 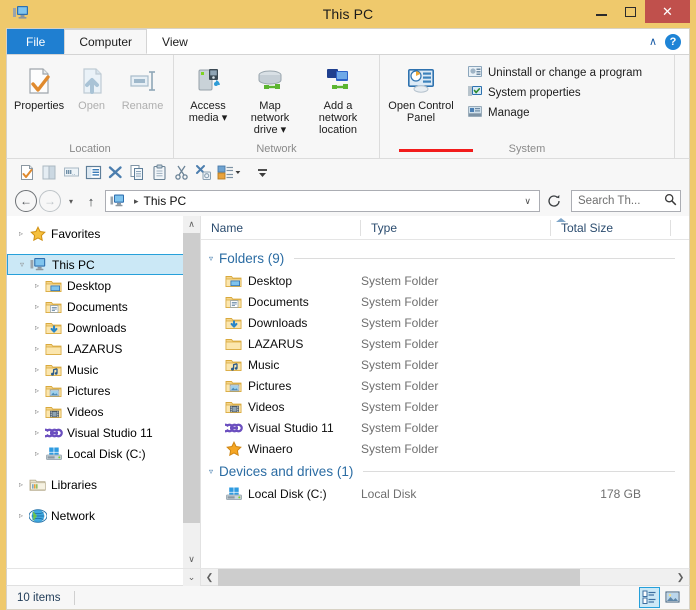 I want to click on hscroll-thumb, so click(x=399, y=577).